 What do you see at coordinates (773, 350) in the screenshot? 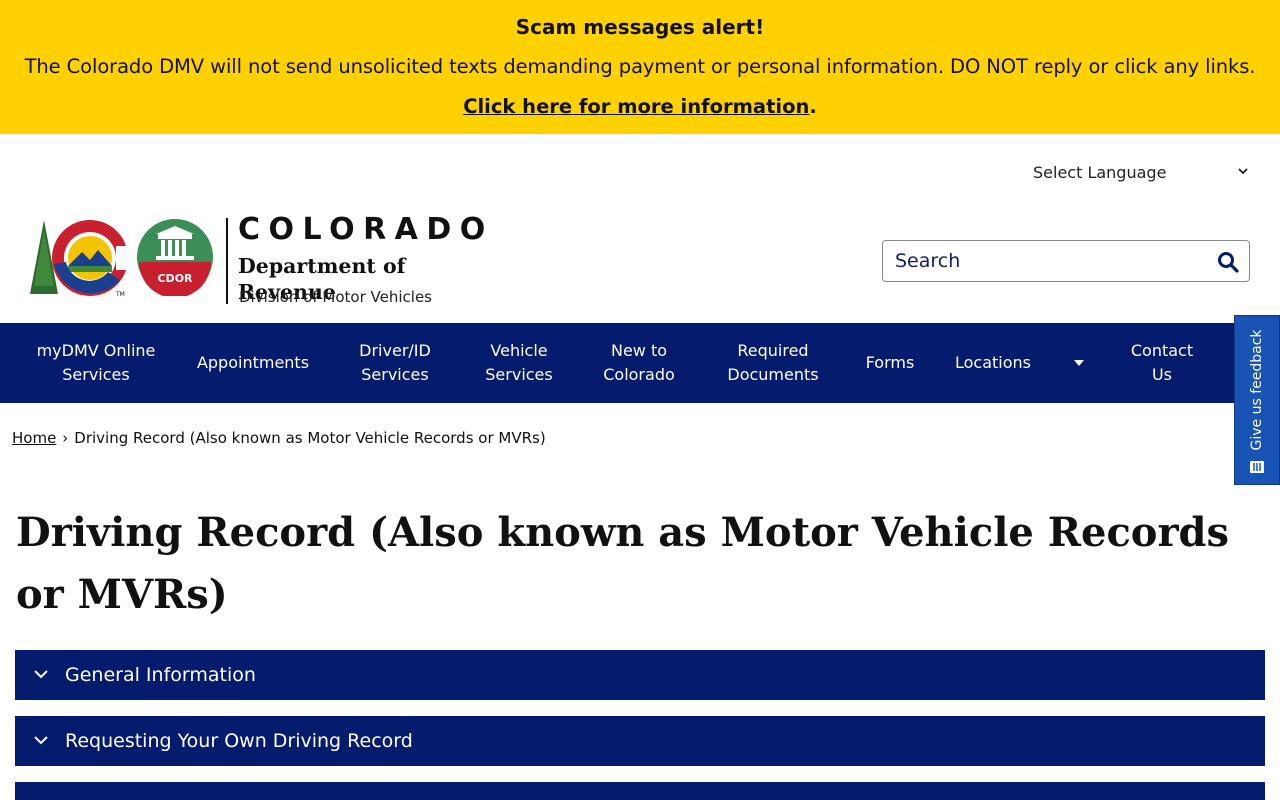
I see `nav-item-label: Required` at bounding box center [773, 350].